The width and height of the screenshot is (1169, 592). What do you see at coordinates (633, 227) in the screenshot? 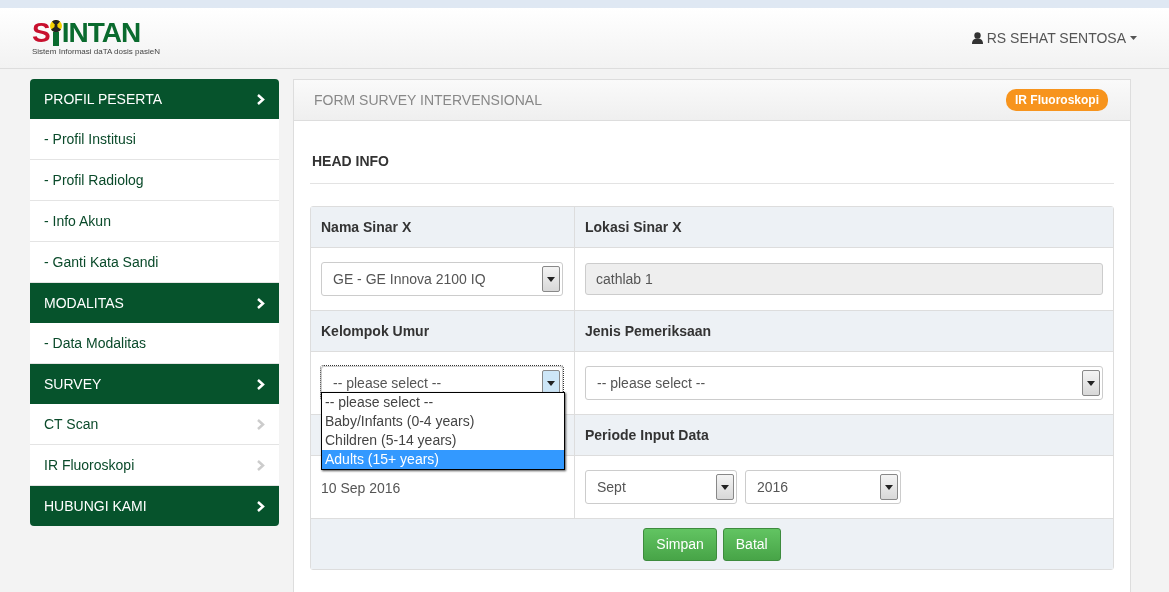
I see `field-label: Lokasi Sinar X` at bounding box center [633, 227].